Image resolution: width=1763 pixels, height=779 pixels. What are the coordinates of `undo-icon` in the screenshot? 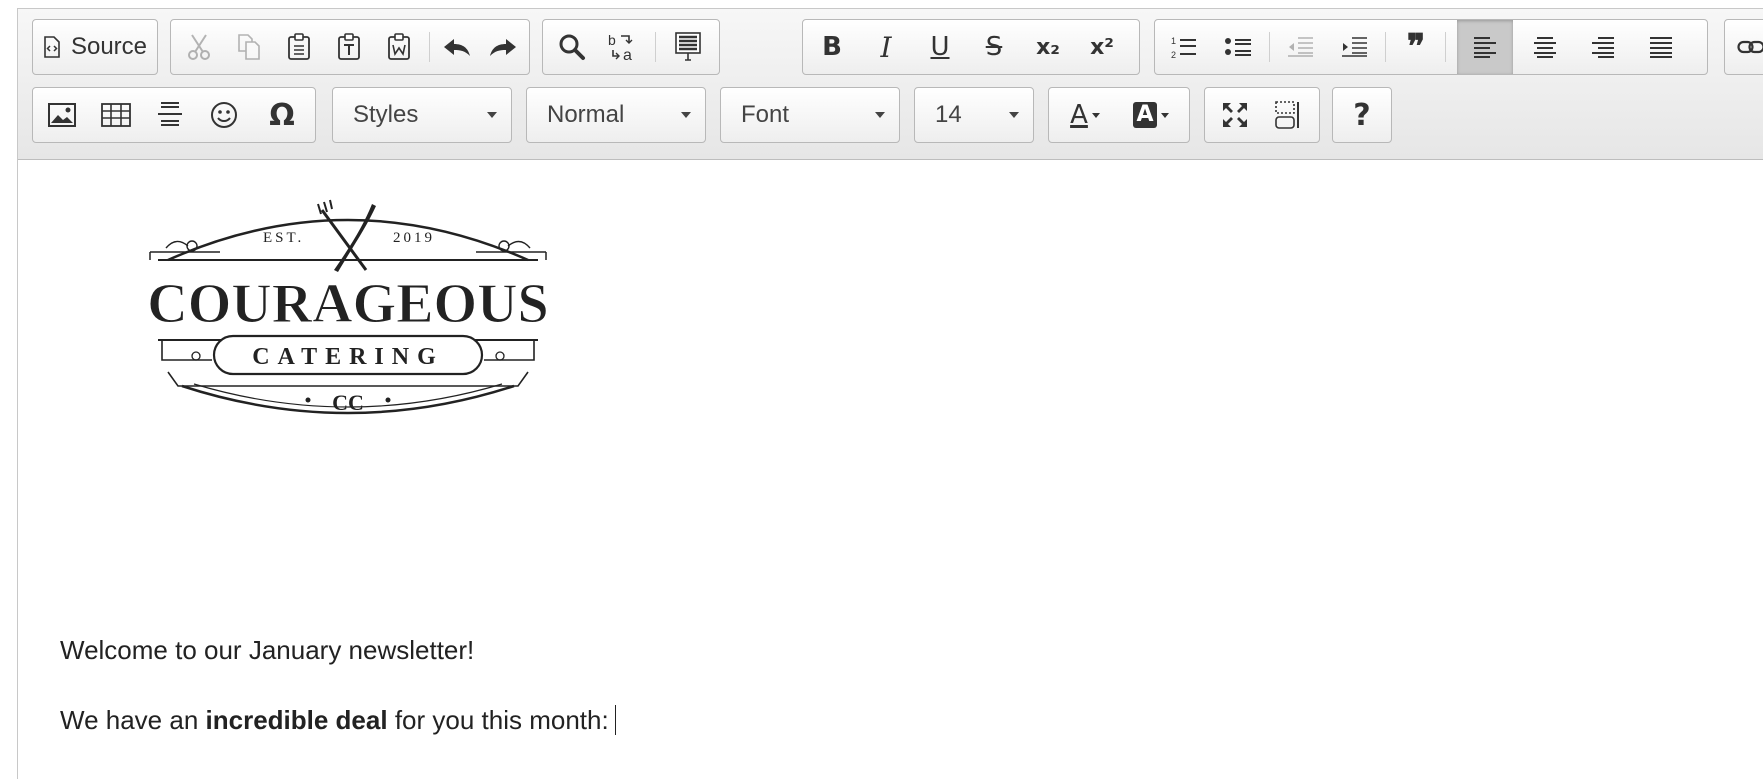 It's located at (457, 47).